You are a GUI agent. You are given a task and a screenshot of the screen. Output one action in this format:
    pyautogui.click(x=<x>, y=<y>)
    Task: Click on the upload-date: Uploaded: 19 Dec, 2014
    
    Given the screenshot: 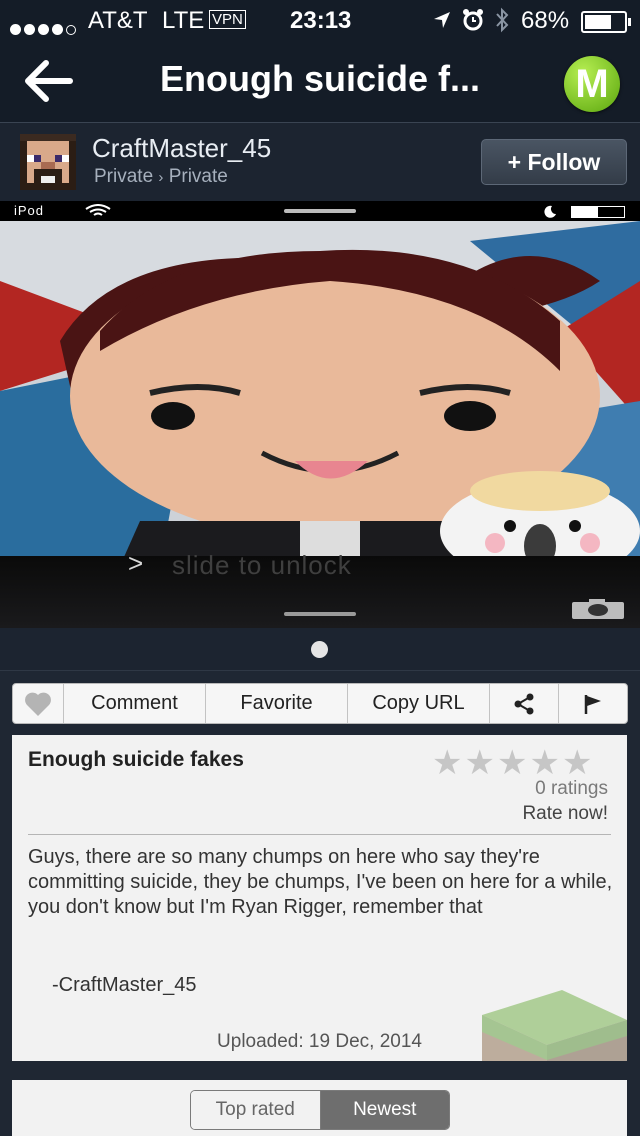 What is the action you would take?
    pyautogui.click(x=319, y=1041)
    